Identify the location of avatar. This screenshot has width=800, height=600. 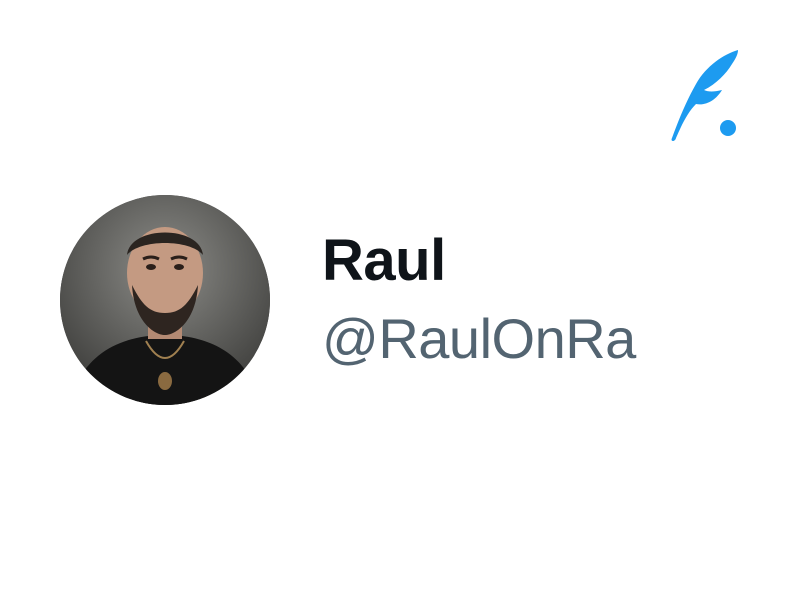
(165, 300).